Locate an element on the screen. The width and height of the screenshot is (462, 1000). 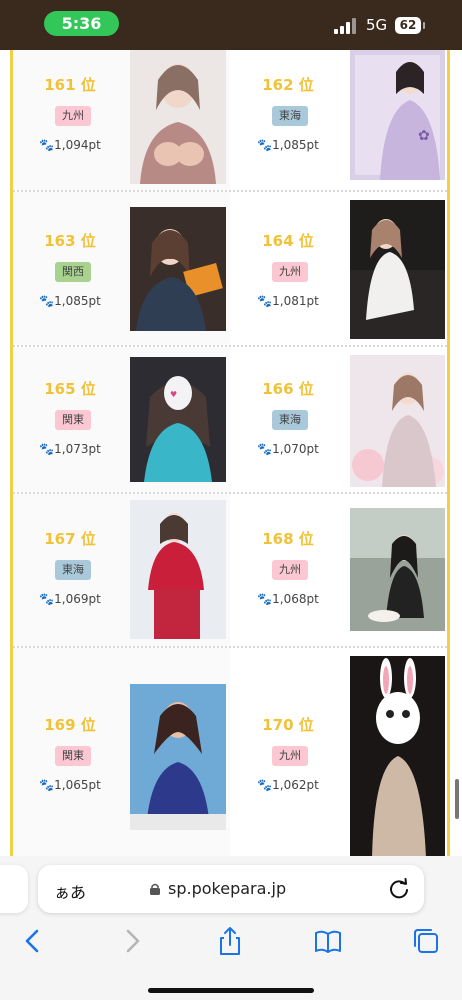
signal-icon is located at coordinates (345, 26).